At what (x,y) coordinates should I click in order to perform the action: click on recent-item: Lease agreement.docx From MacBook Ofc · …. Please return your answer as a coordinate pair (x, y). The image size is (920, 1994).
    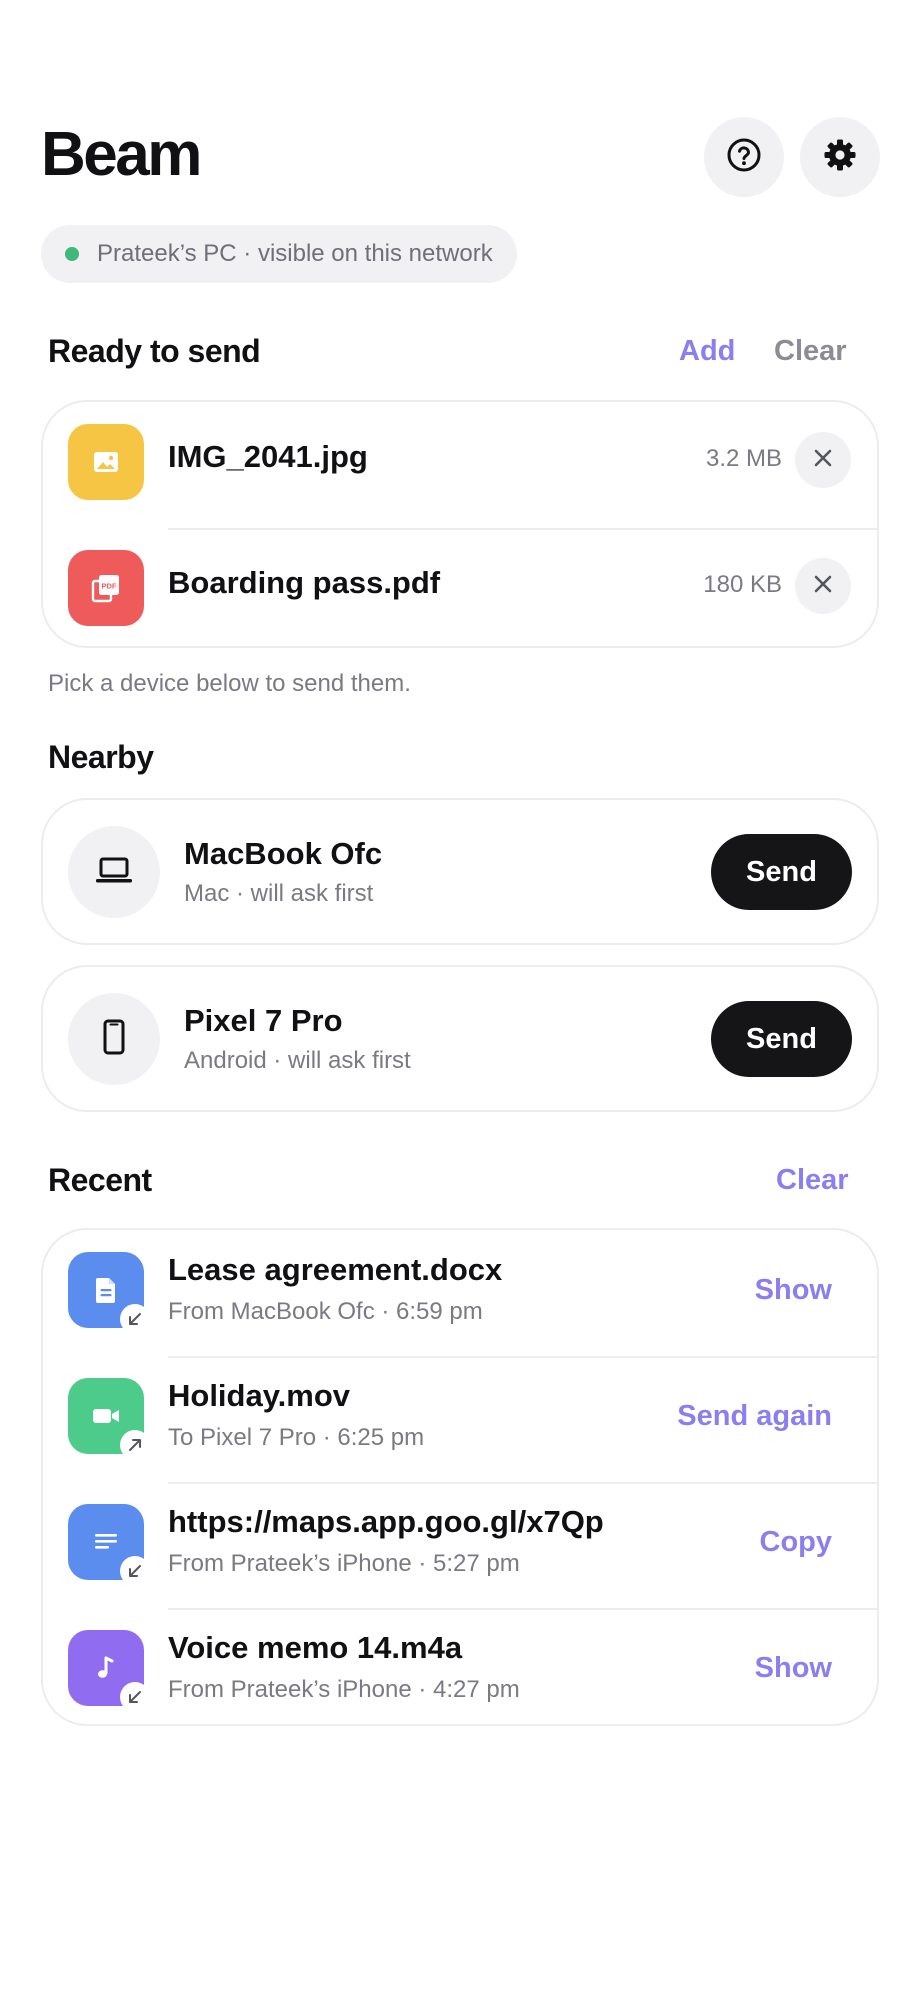
    Looking at the image, I should click on (460, 1293).